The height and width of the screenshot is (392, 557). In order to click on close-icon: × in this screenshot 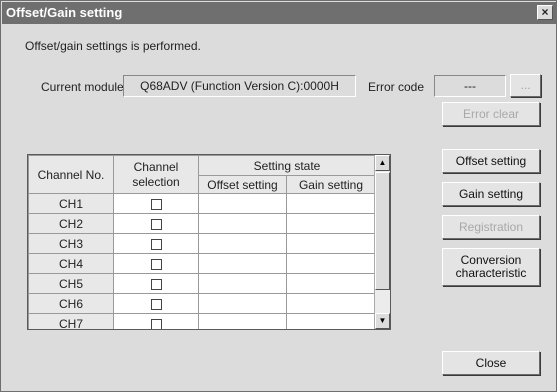, I will do `click(545, 12)`.